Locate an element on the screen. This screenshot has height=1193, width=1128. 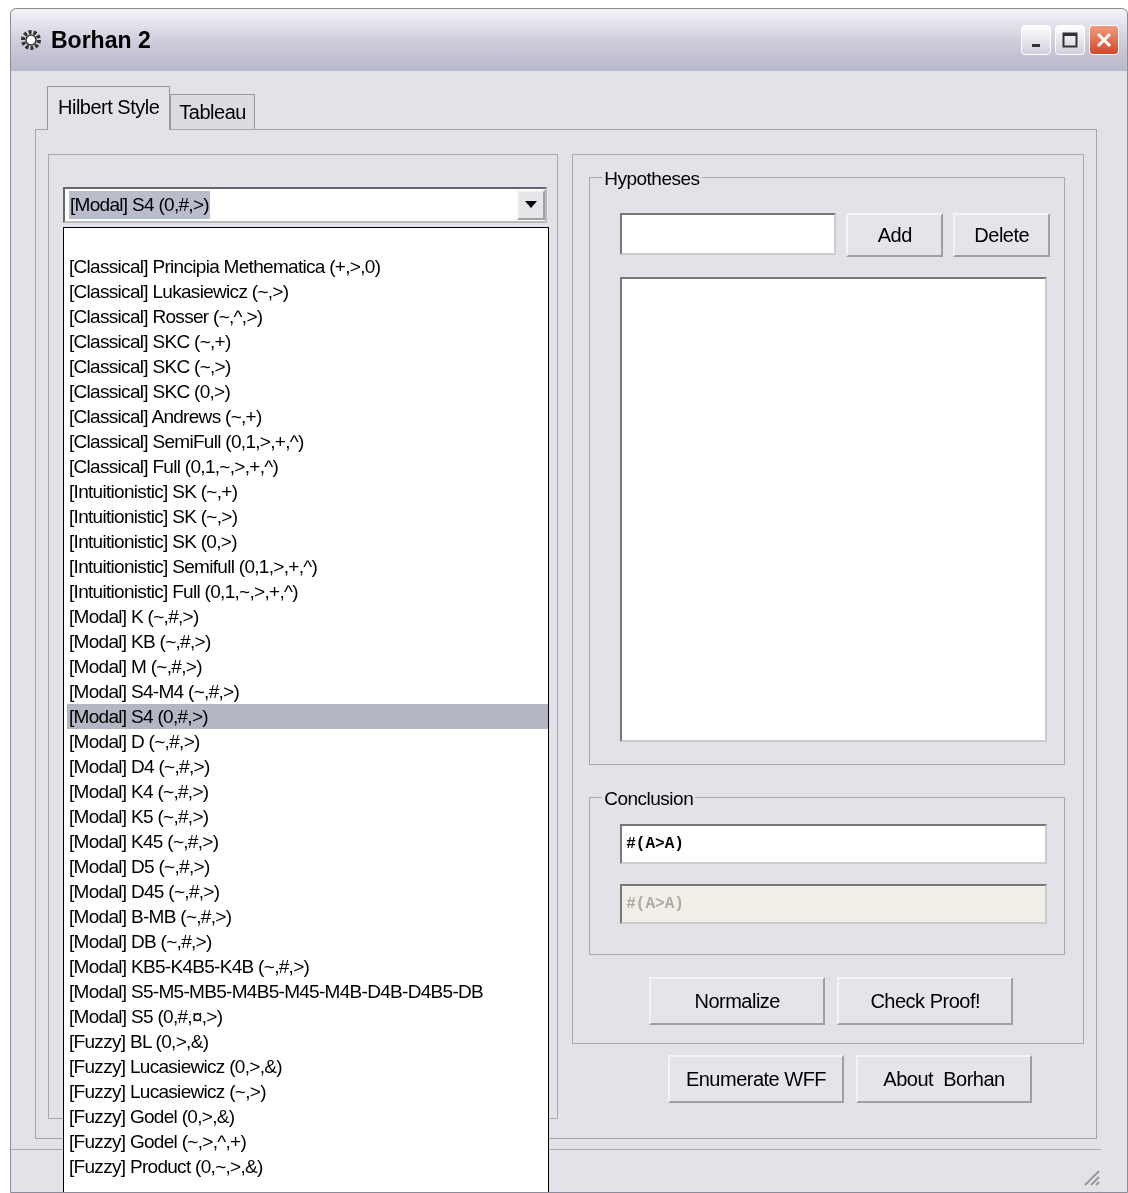
dropdown-item: [Modal] K45 (~,#,>) is located at coordinates (307, 841).